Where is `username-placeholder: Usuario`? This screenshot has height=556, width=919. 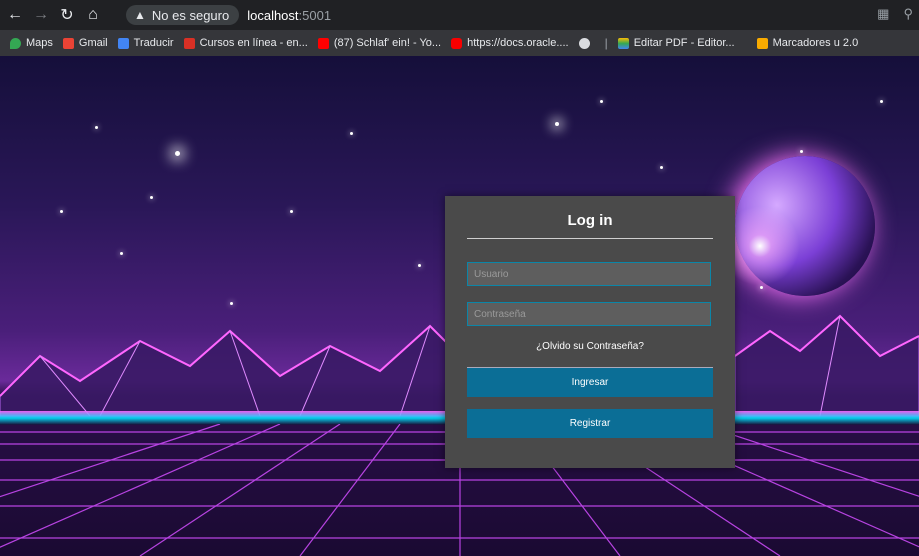 username-placeholder: Usuario is located at coordinates (491, 274).